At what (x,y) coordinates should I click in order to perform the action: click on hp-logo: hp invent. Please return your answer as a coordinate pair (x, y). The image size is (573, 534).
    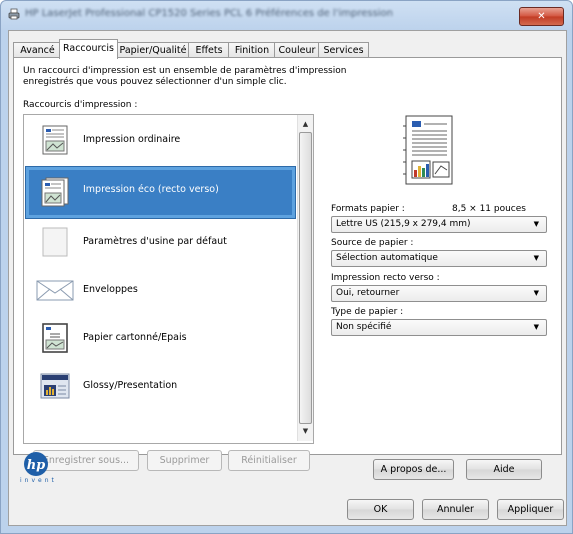
    Looking at the image, I should click on (36, 467).